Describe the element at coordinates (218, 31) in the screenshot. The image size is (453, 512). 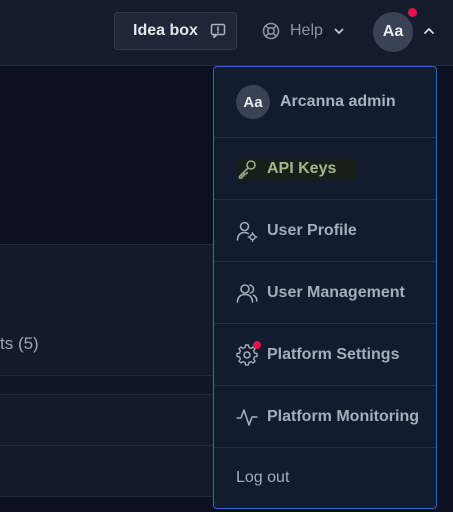
I see `message-exclamation-icon` at that location.